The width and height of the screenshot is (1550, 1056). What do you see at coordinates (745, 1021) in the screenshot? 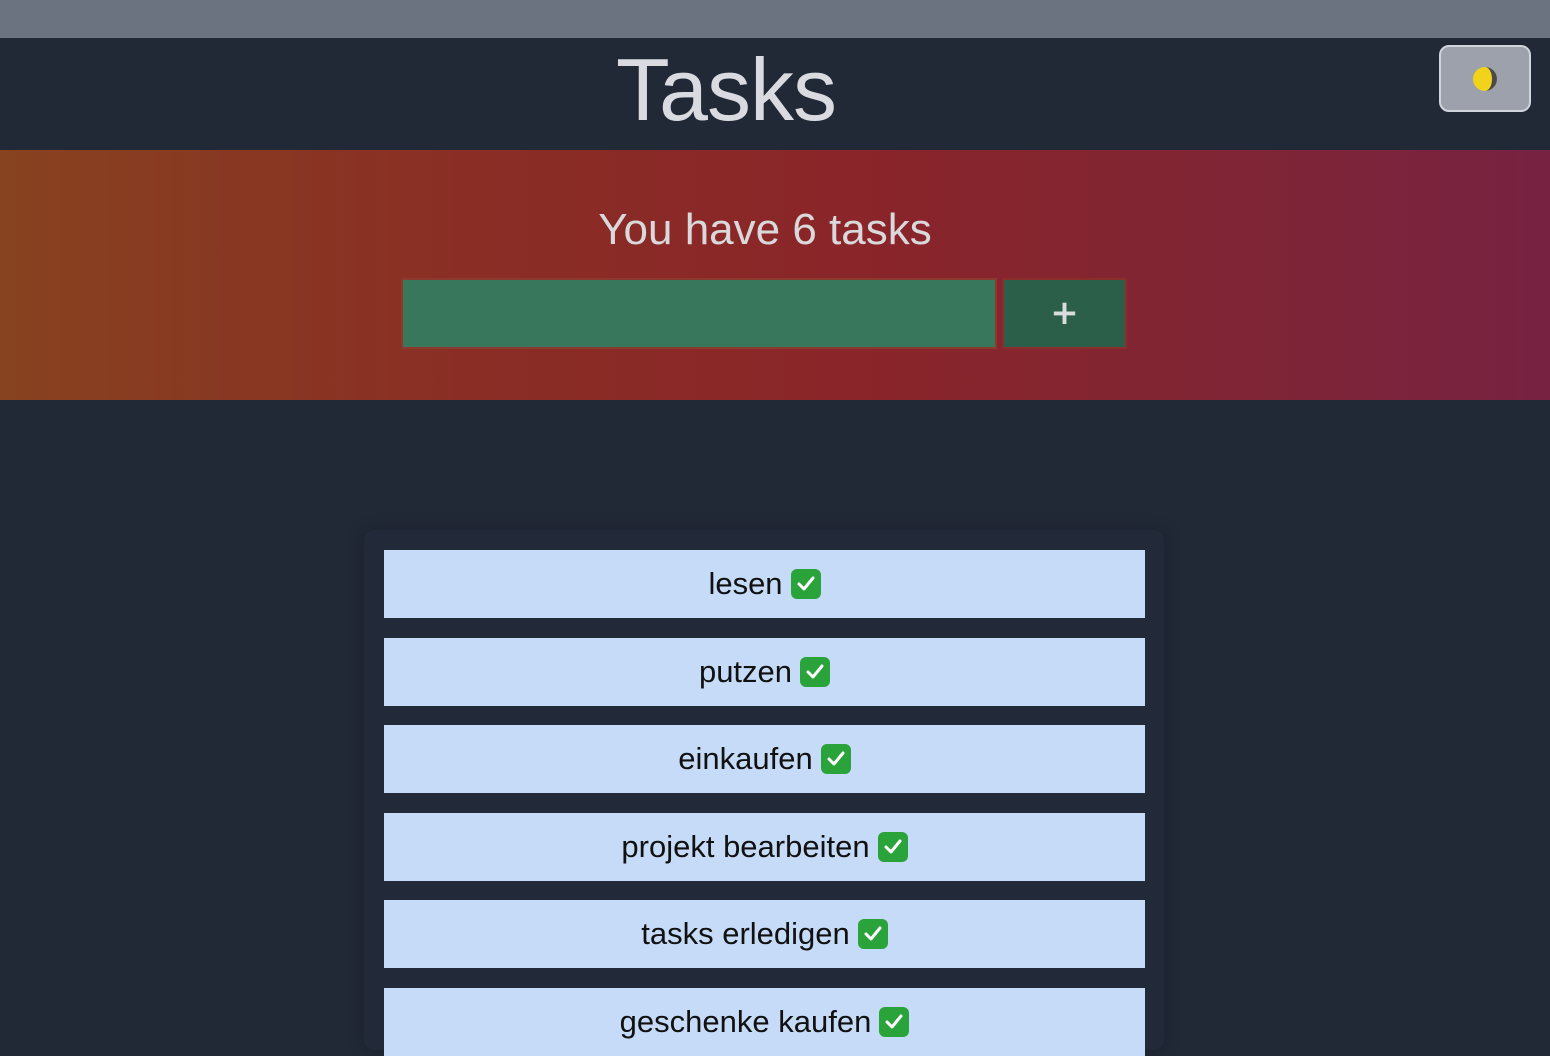
I see `task-label: geschenke kaufen` at bounding box center [745, 1021].